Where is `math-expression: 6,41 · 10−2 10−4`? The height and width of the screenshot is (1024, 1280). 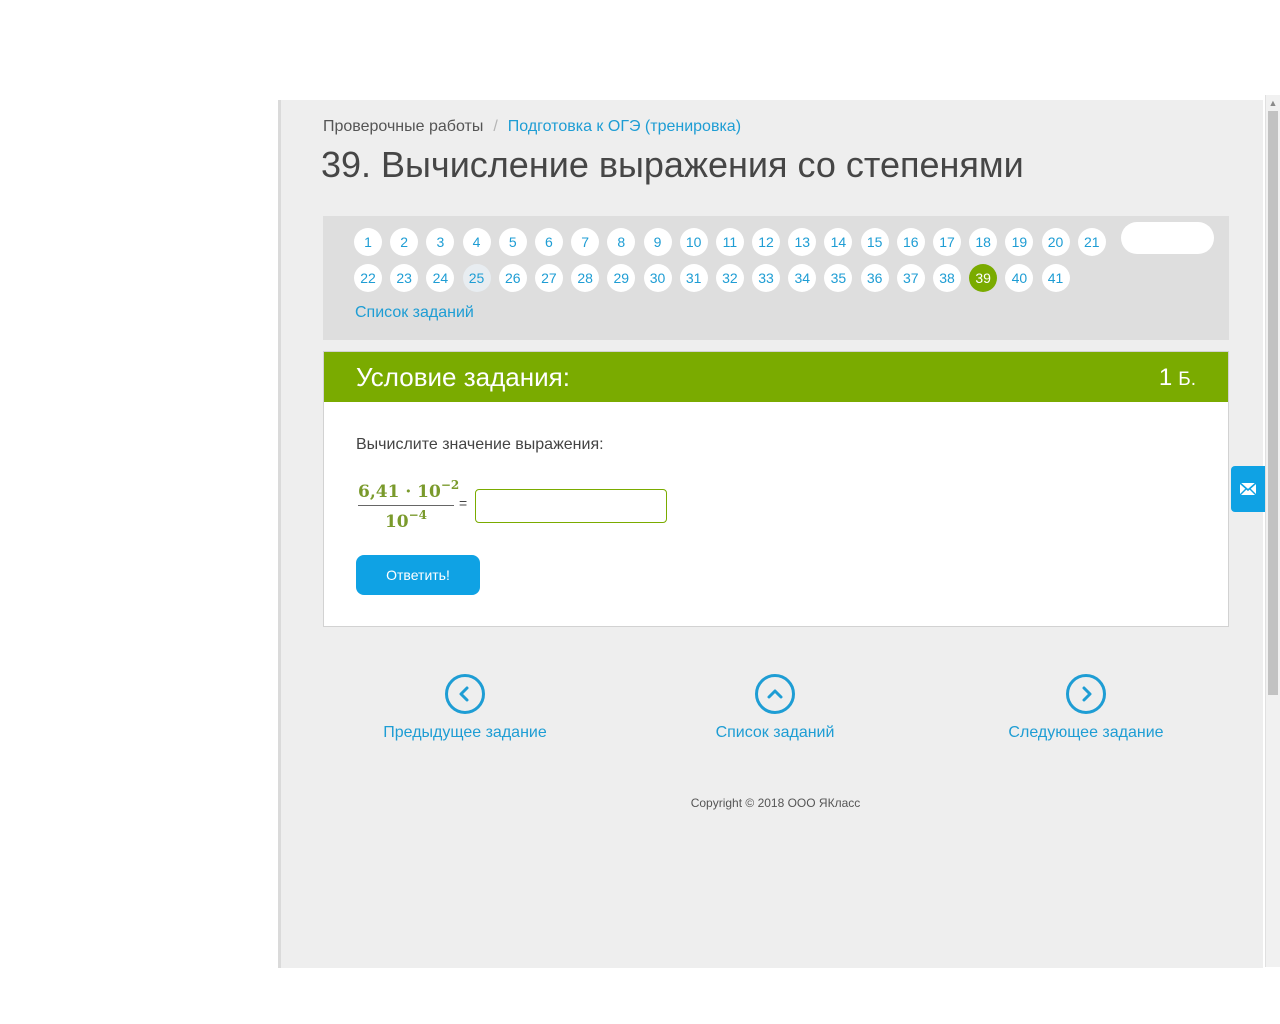
math-expression: 6,41 · 10−2 10−4 is located at coordinates (408, 505).